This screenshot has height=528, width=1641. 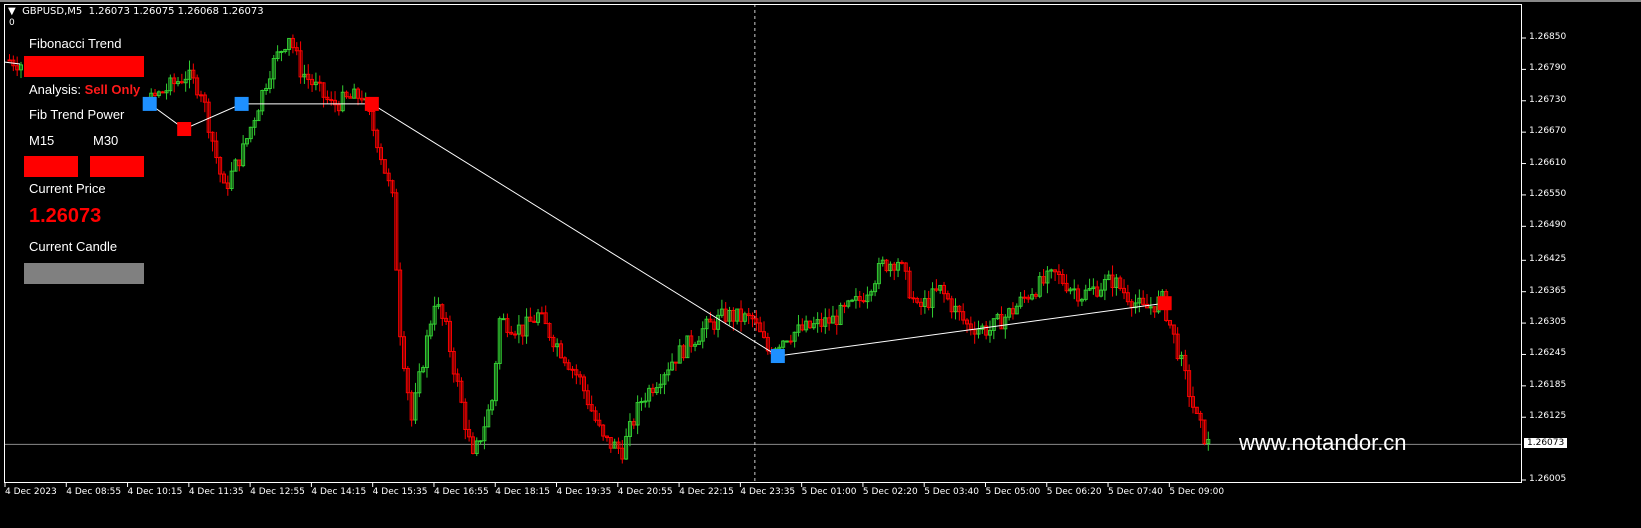 I want to click on analysis-row: Analysis: Sell Only, so click(x=84, y=89).